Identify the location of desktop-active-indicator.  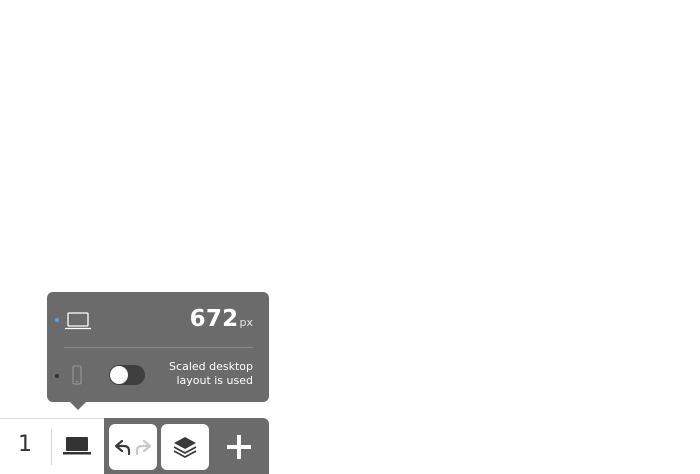
(57, 320).